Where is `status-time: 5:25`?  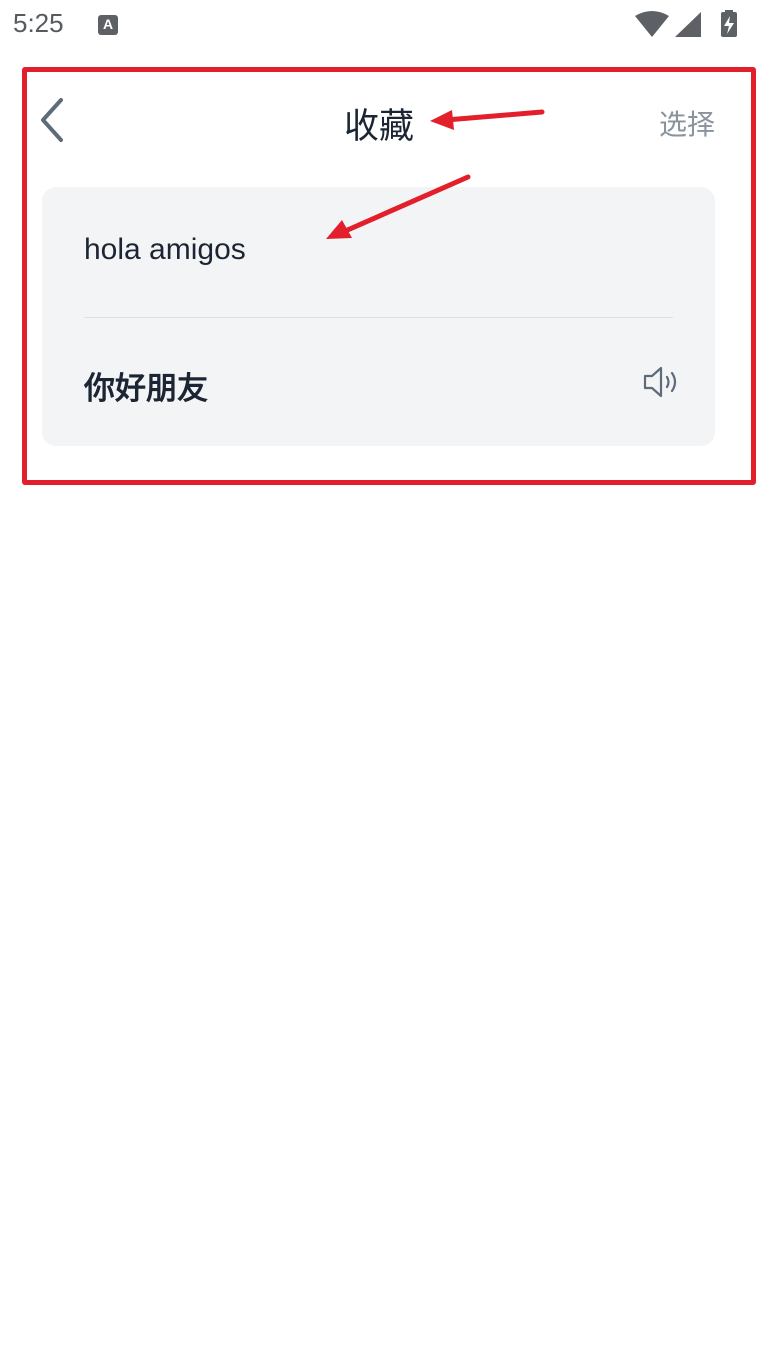
status-time: 5:25 is located at coordinates (38, 23).